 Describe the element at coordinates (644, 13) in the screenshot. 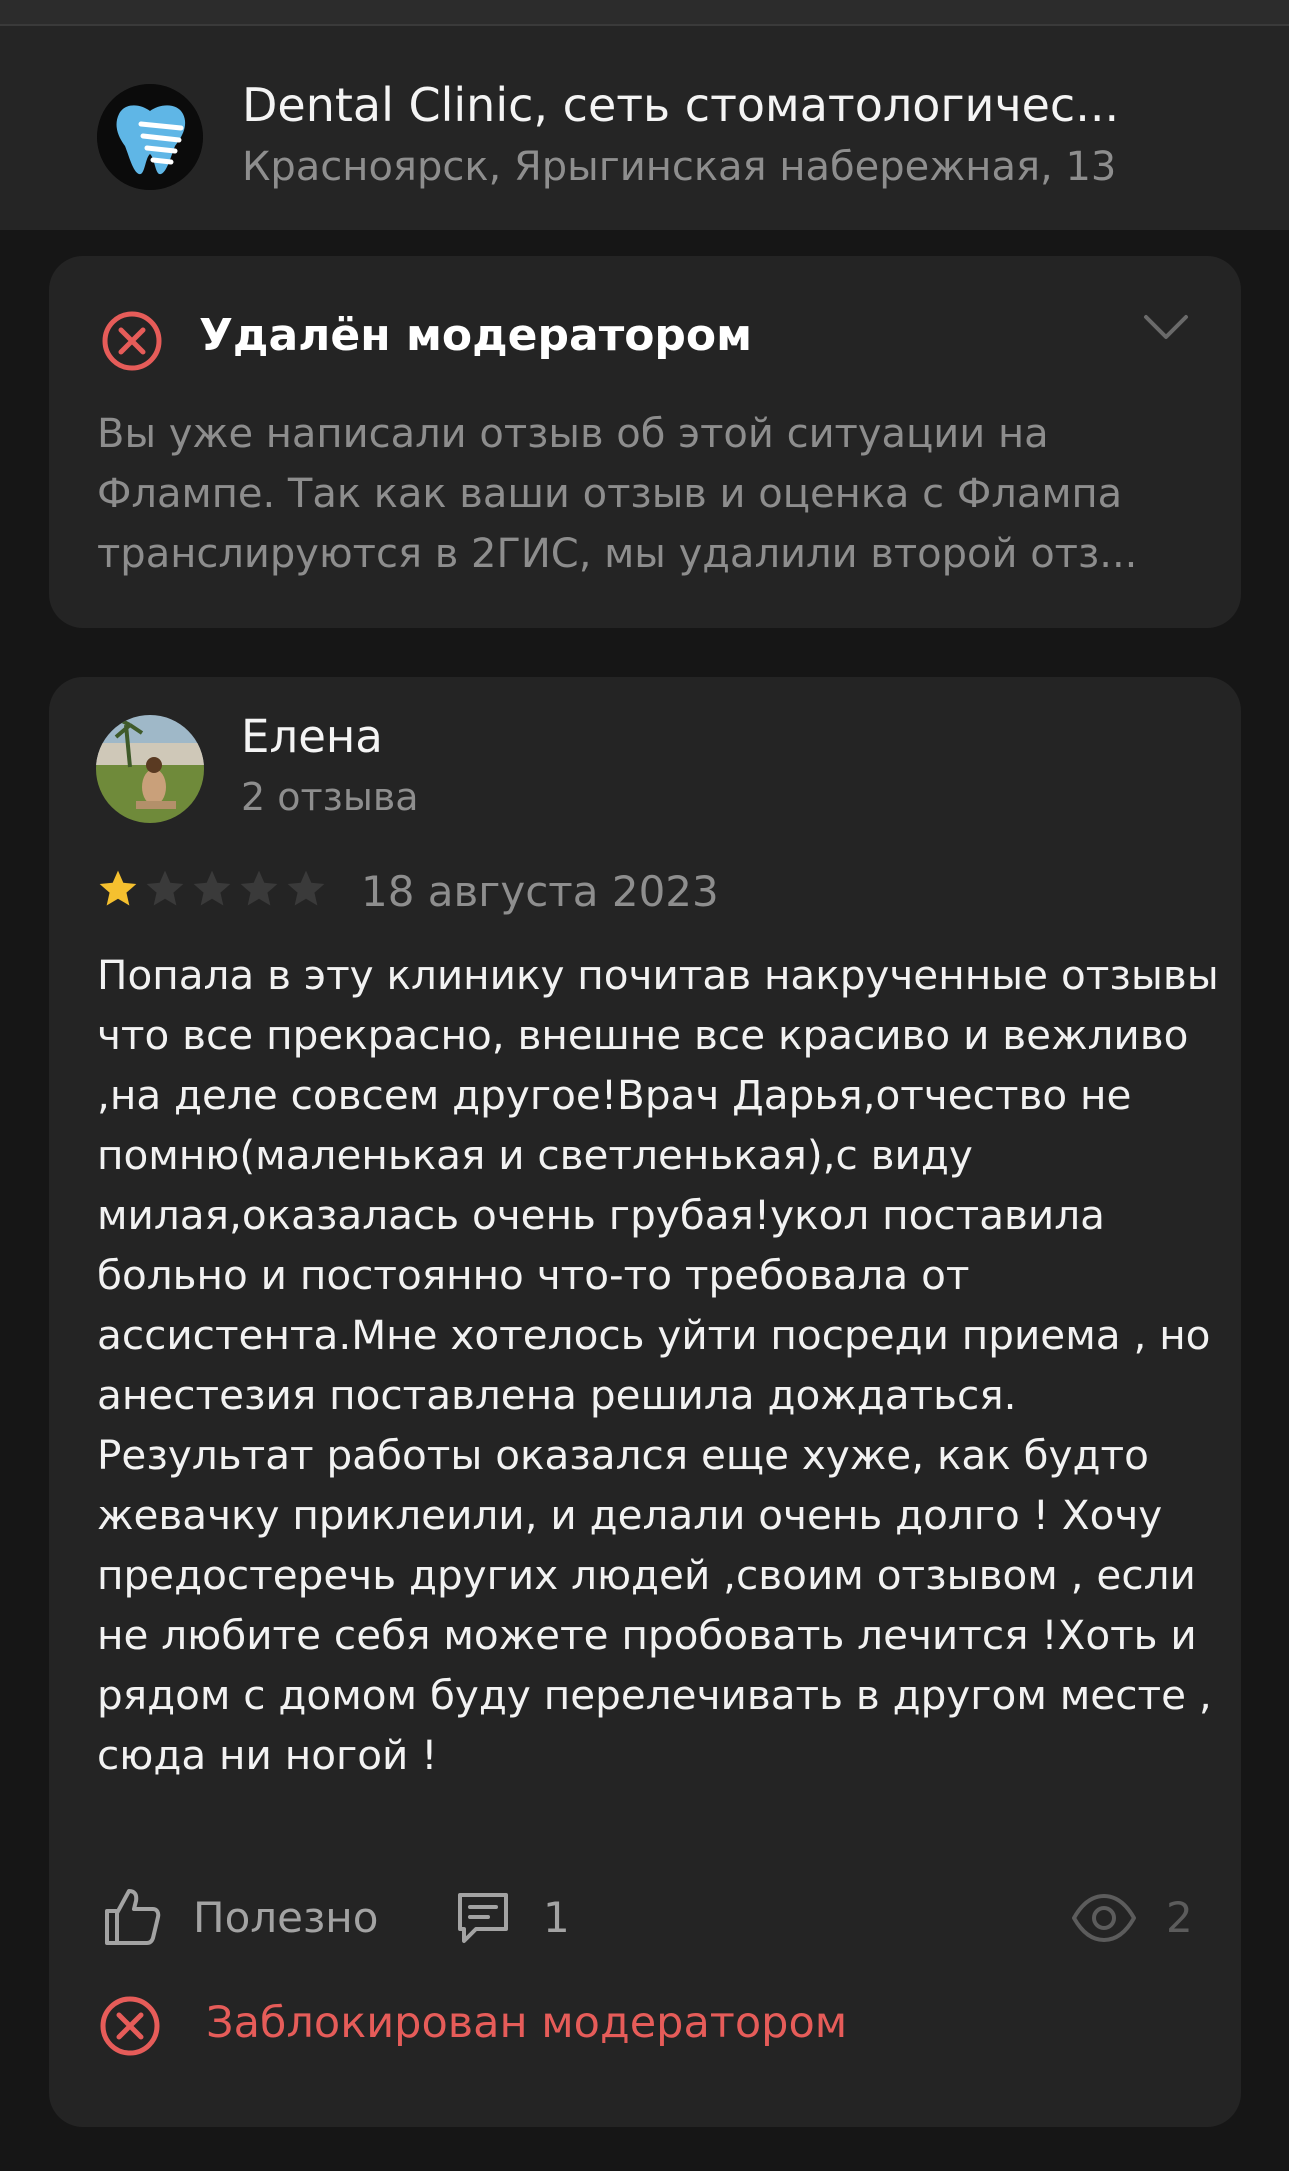

I see `status-bar` at that location.